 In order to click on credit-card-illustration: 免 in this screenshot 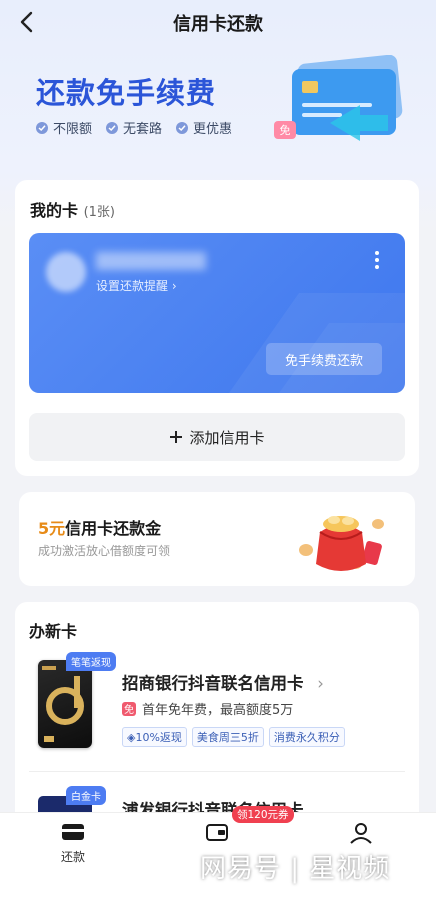, I will do `click(338, 98)`.